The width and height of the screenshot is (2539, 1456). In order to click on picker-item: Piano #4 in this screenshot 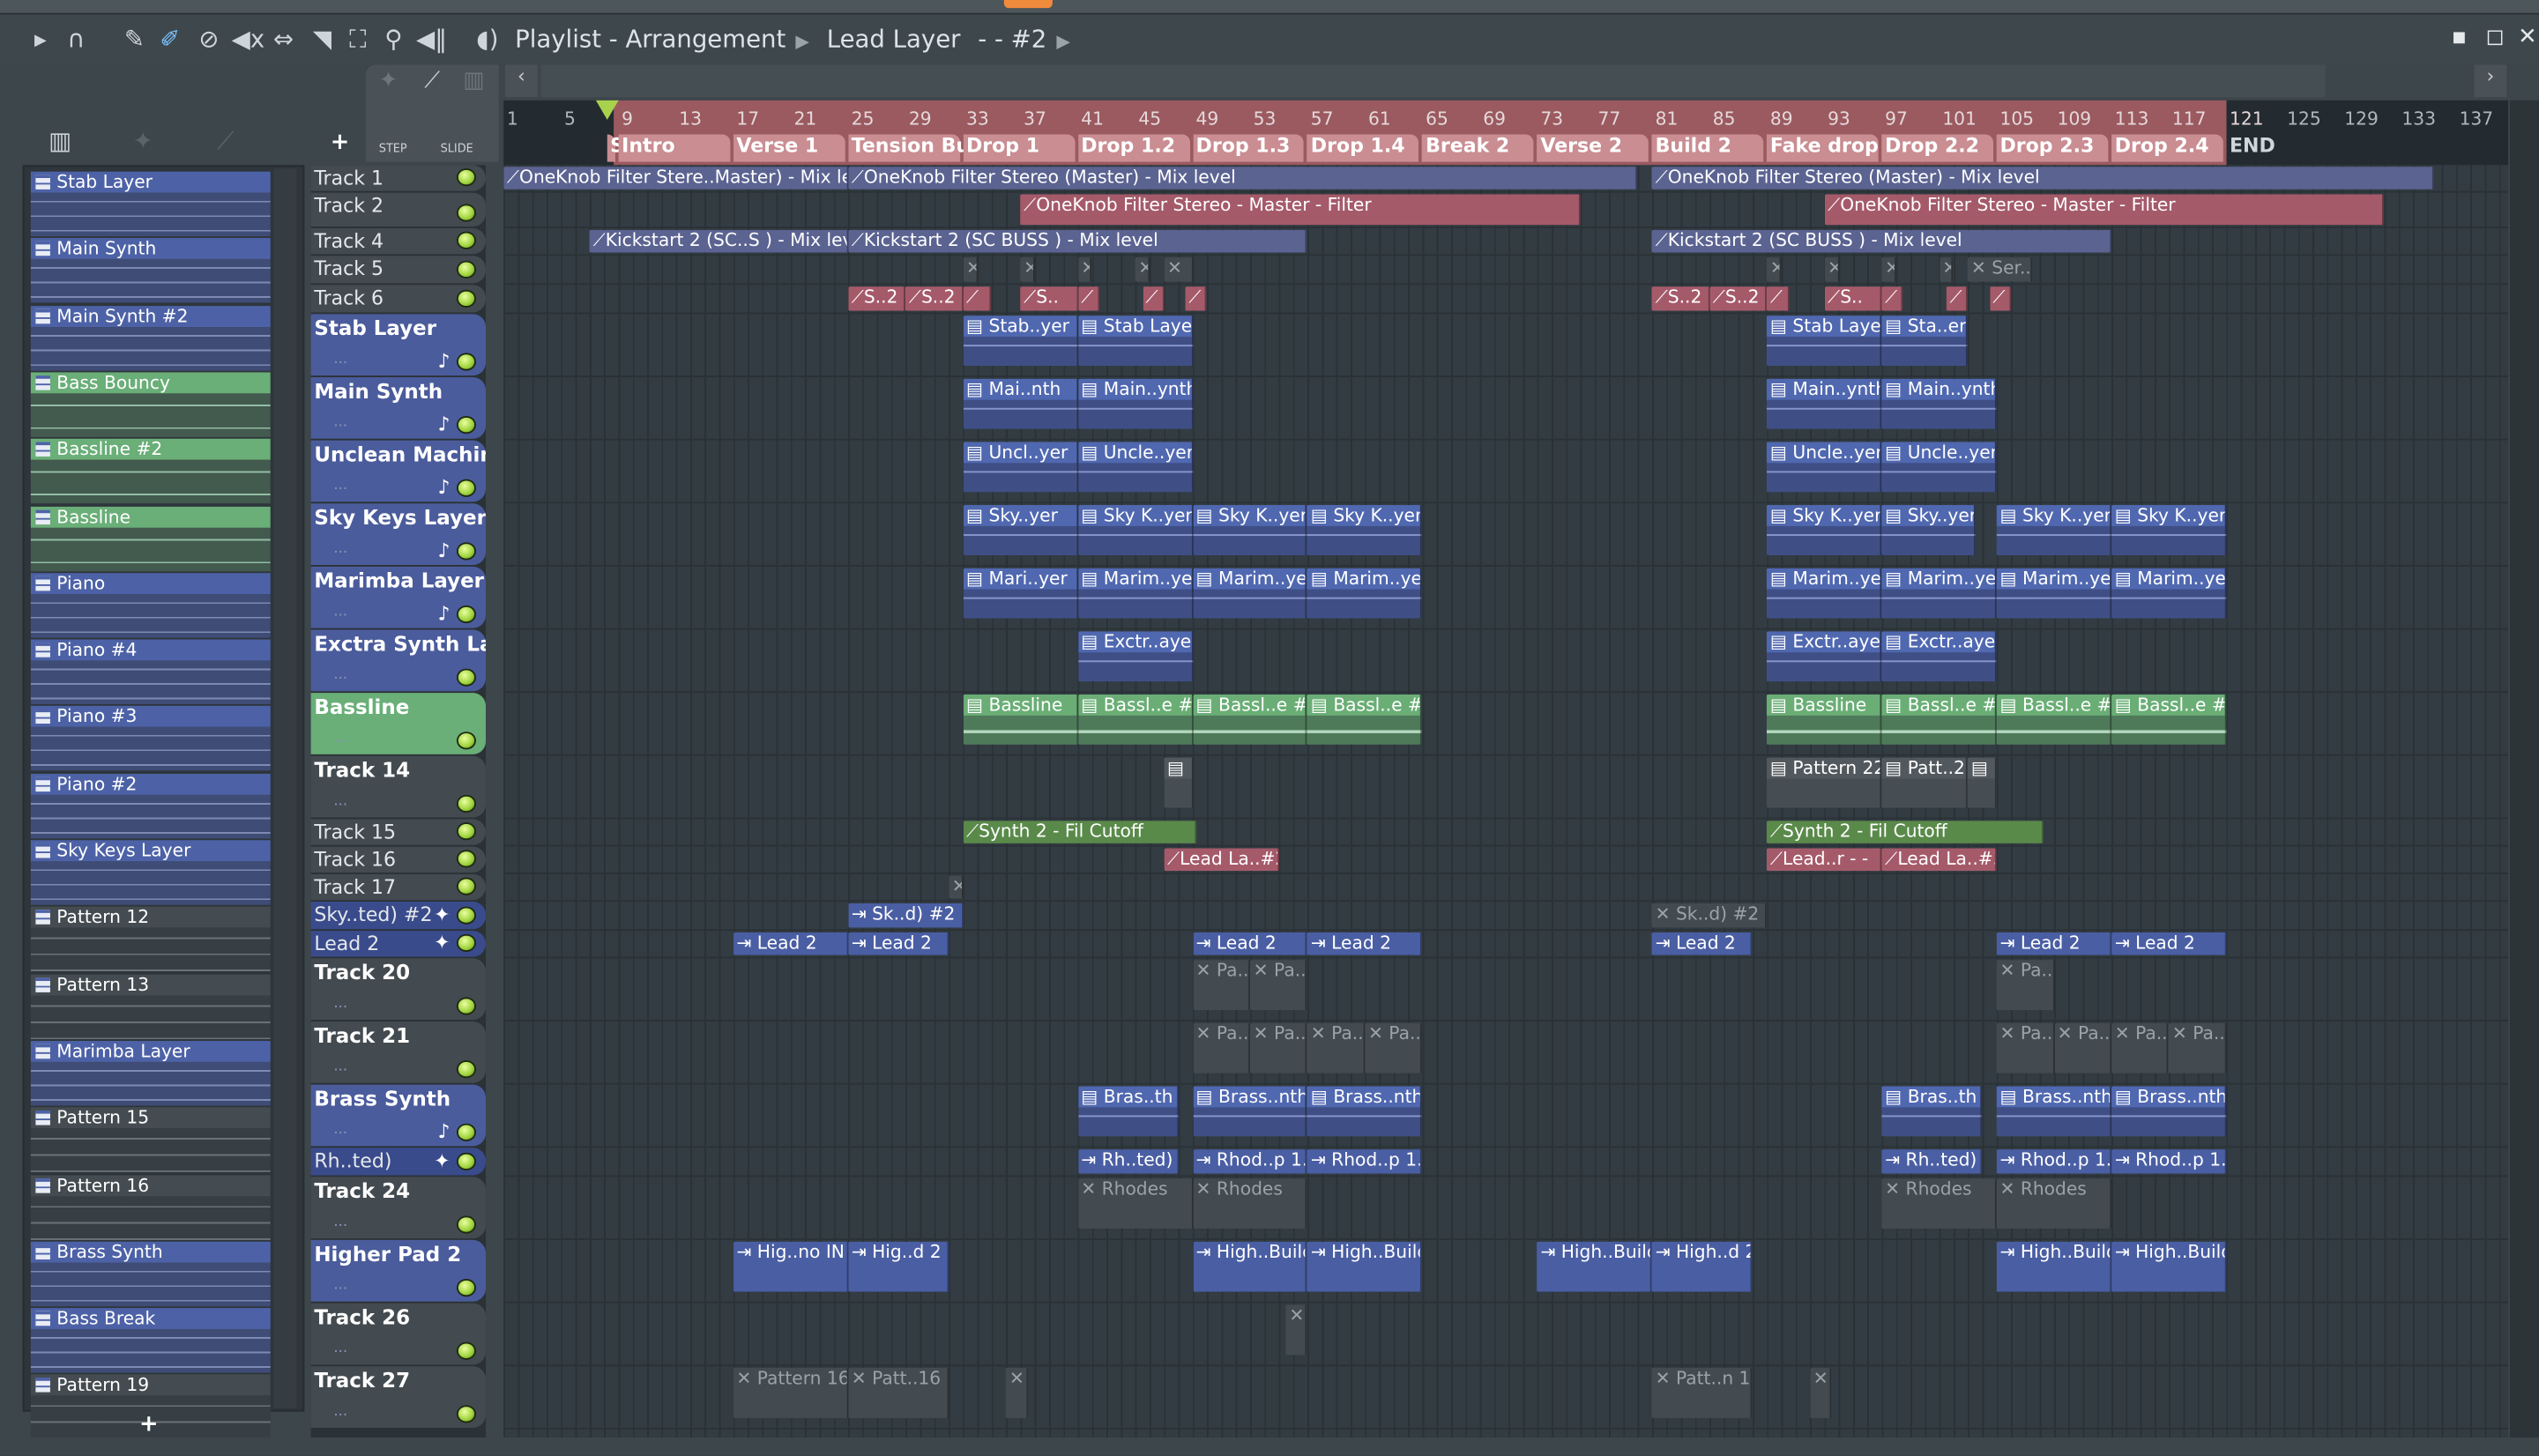, I will do `click(150, 672)`.